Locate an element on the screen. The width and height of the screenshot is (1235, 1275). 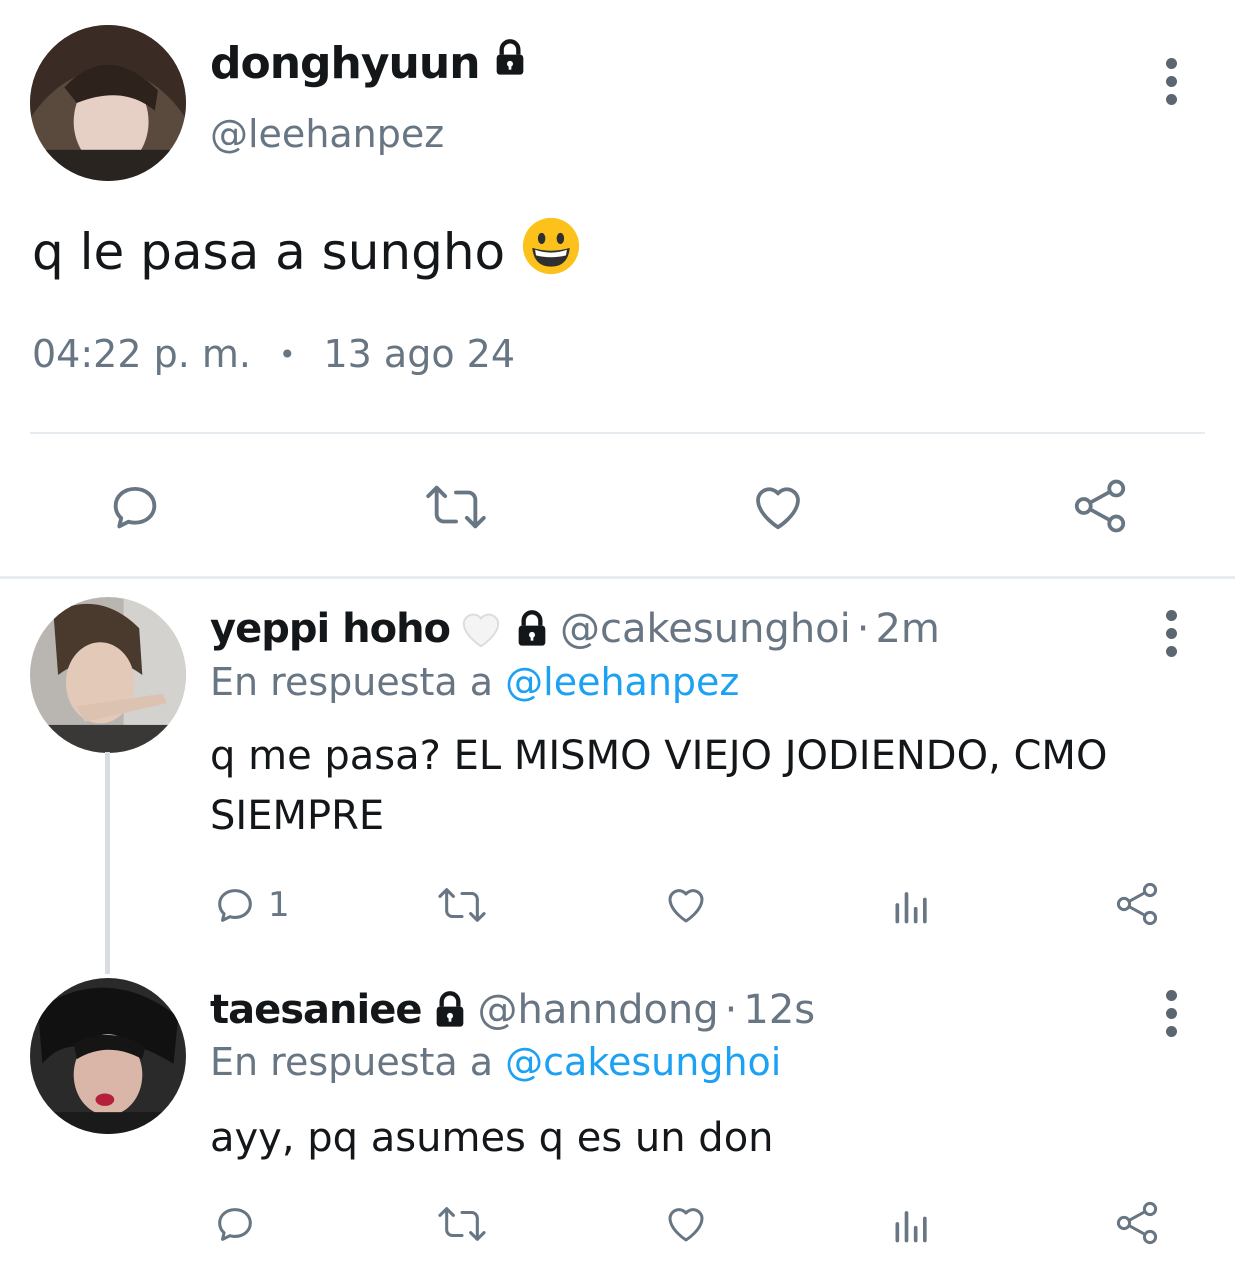
tweet-text: q le pasa a sungho is located at coordinates (269, 252).